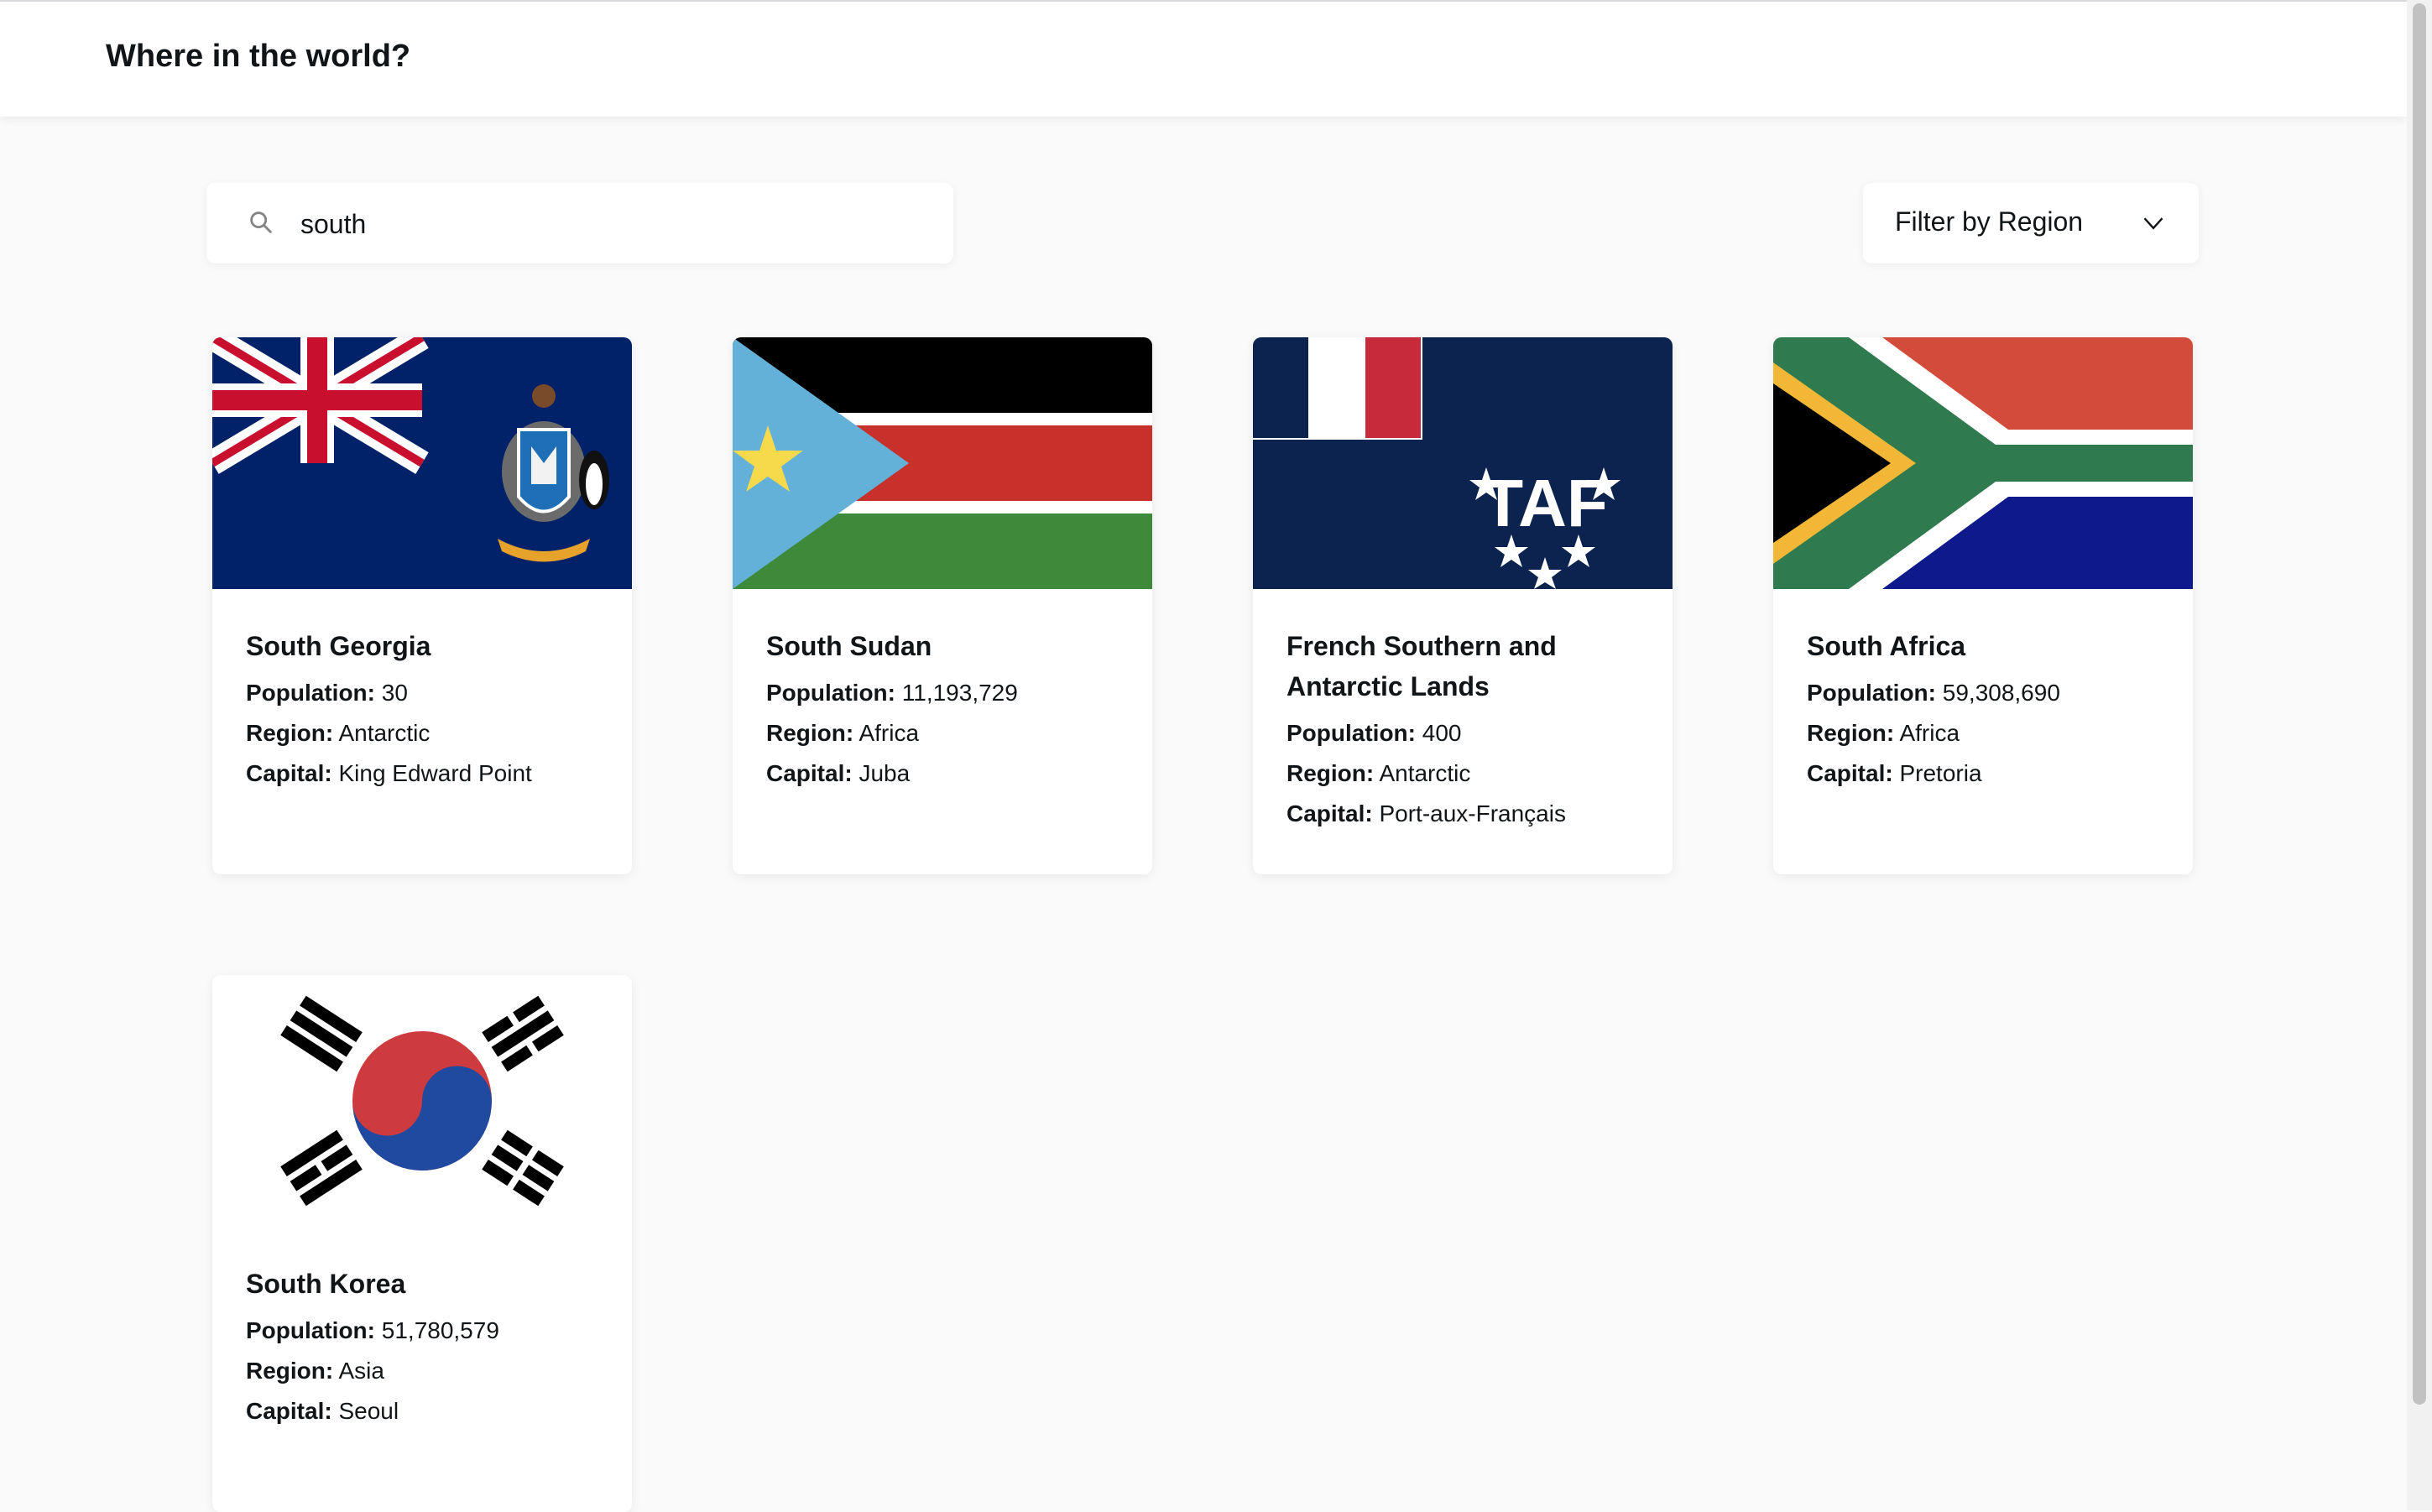 Image resolution: width=2432 pixels, height=1512 pixels. Describe the element at coordinates (440, 1330) in the screenshot. I see `population-value: 51,780,579` at that location.